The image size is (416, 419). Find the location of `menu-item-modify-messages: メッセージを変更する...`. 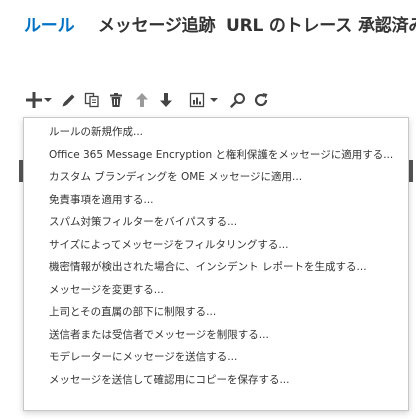

menu-item-modify-messages: メッセージを変更する... is located at coordinates (216, 290).